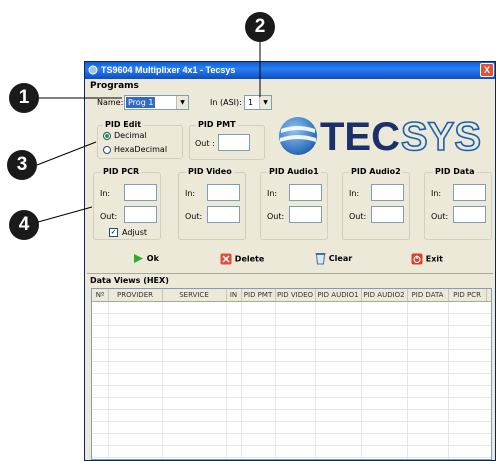  I want to click on callout-3-line, so click(66, 153).